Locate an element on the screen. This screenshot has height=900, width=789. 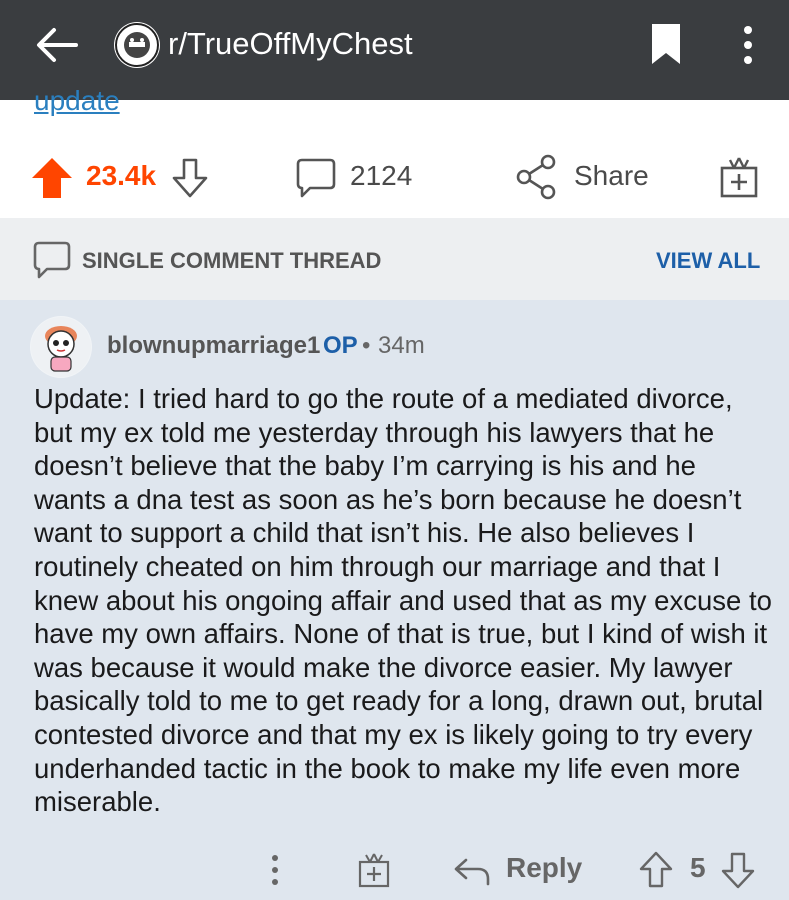
downvote-button is located at coordinates (190, 178).